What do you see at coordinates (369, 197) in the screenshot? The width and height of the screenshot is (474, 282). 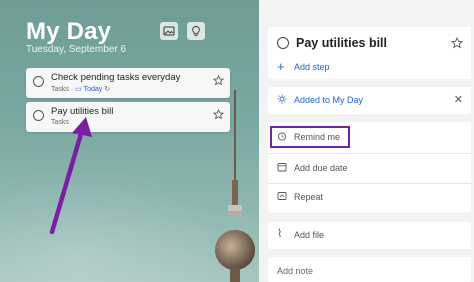 I see `repeat-button: Repeat` at bounding box center [369, 197].